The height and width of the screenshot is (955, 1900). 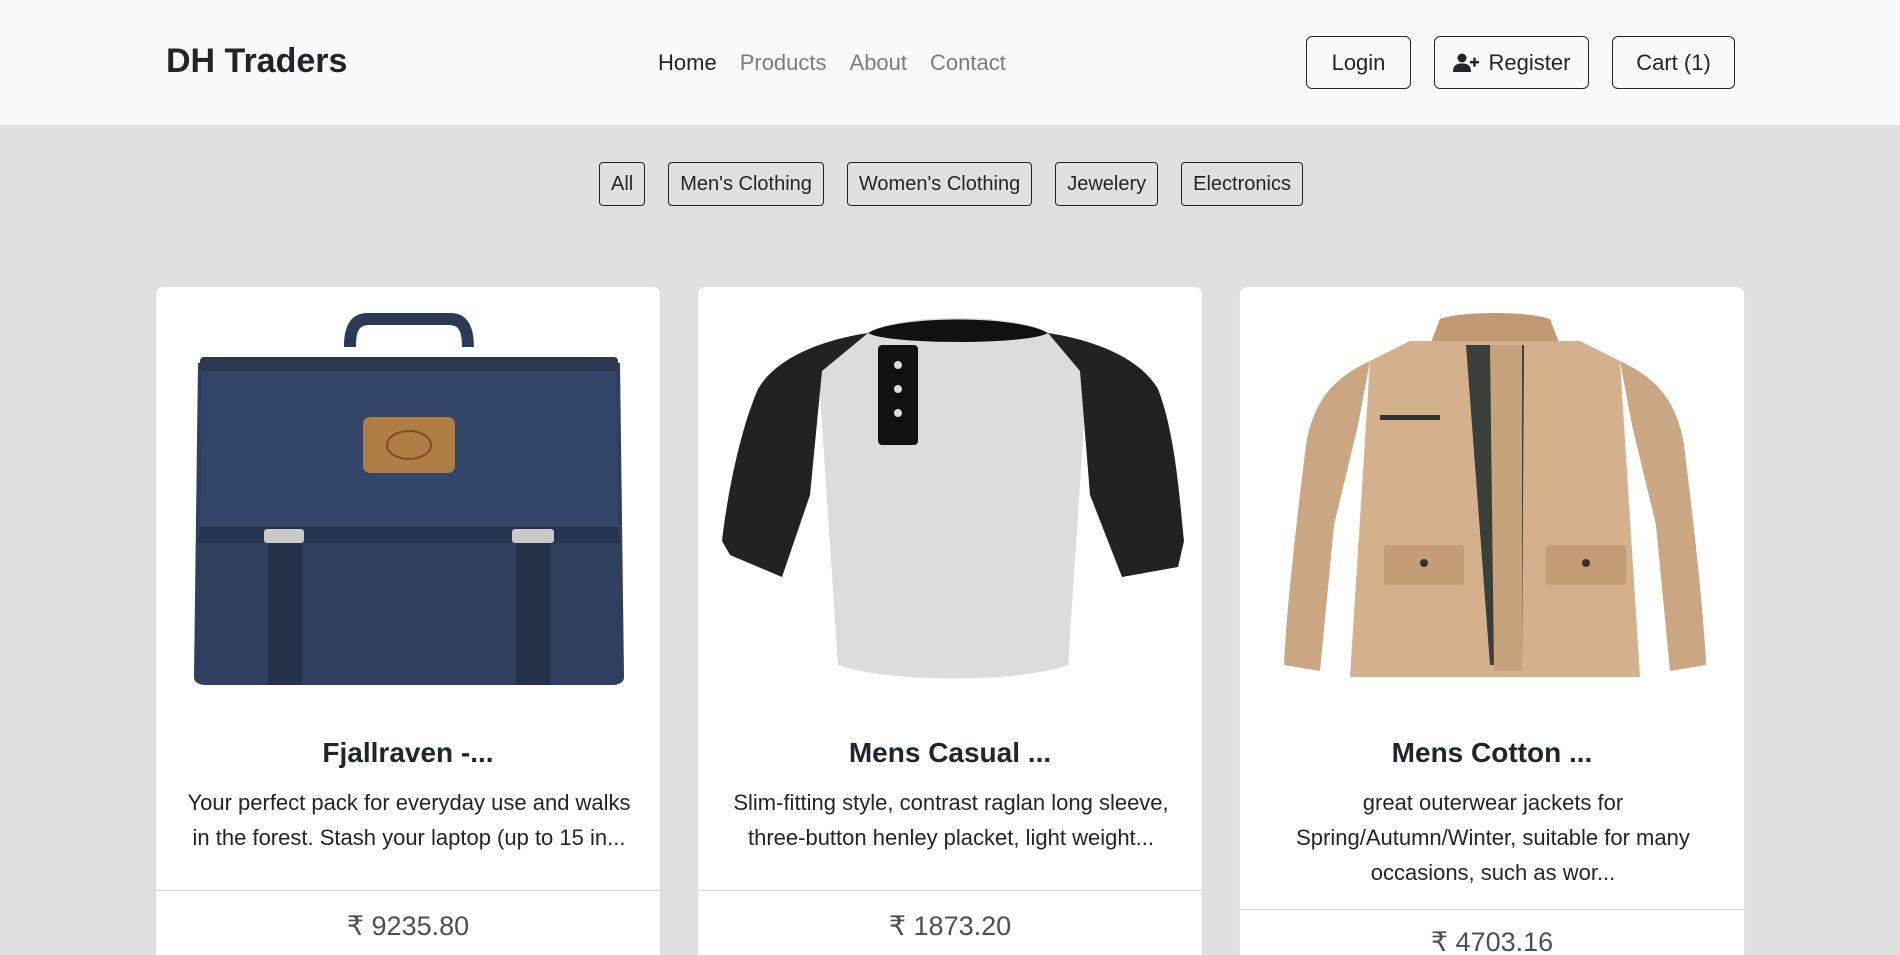 What do you see at coordinates (408, 926) in the screenshot?
I see `product-price: ₹ 9235.80` at bounding box center [408, 926].